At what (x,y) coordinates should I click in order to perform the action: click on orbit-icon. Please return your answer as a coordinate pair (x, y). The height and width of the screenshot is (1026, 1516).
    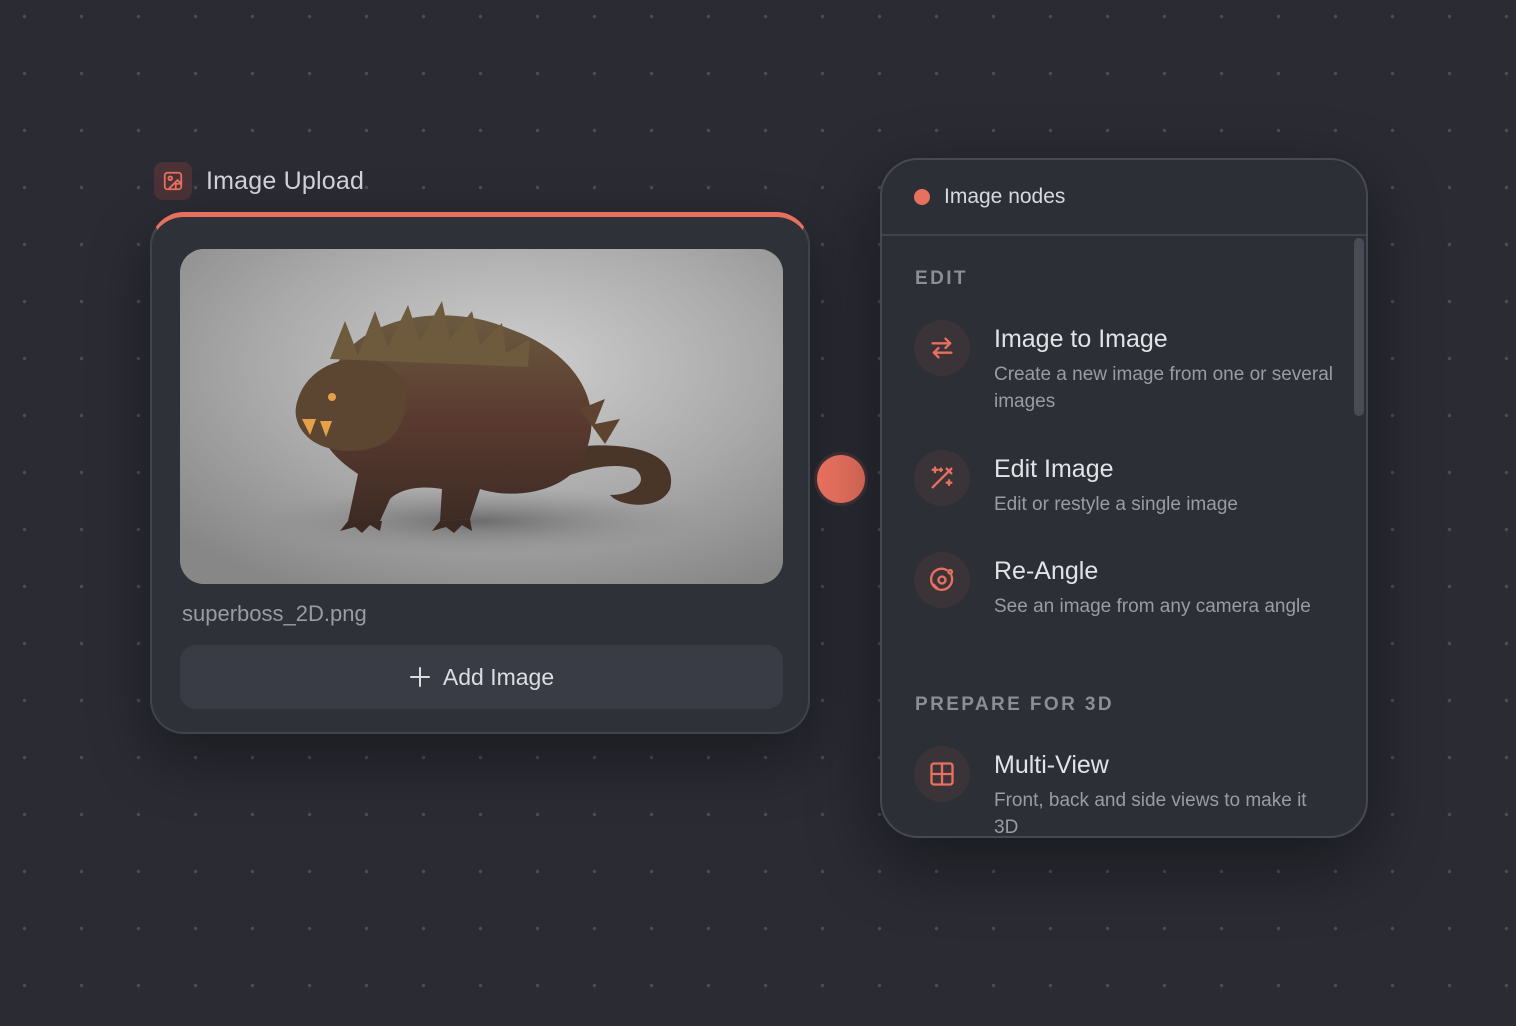
    Looking at the image, I should click on (942, 580).